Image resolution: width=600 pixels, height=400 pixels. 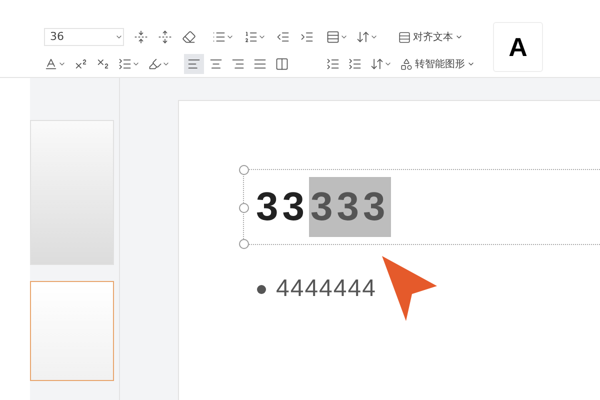 I want to click on cursor-icon, so click(x=409, y=288).